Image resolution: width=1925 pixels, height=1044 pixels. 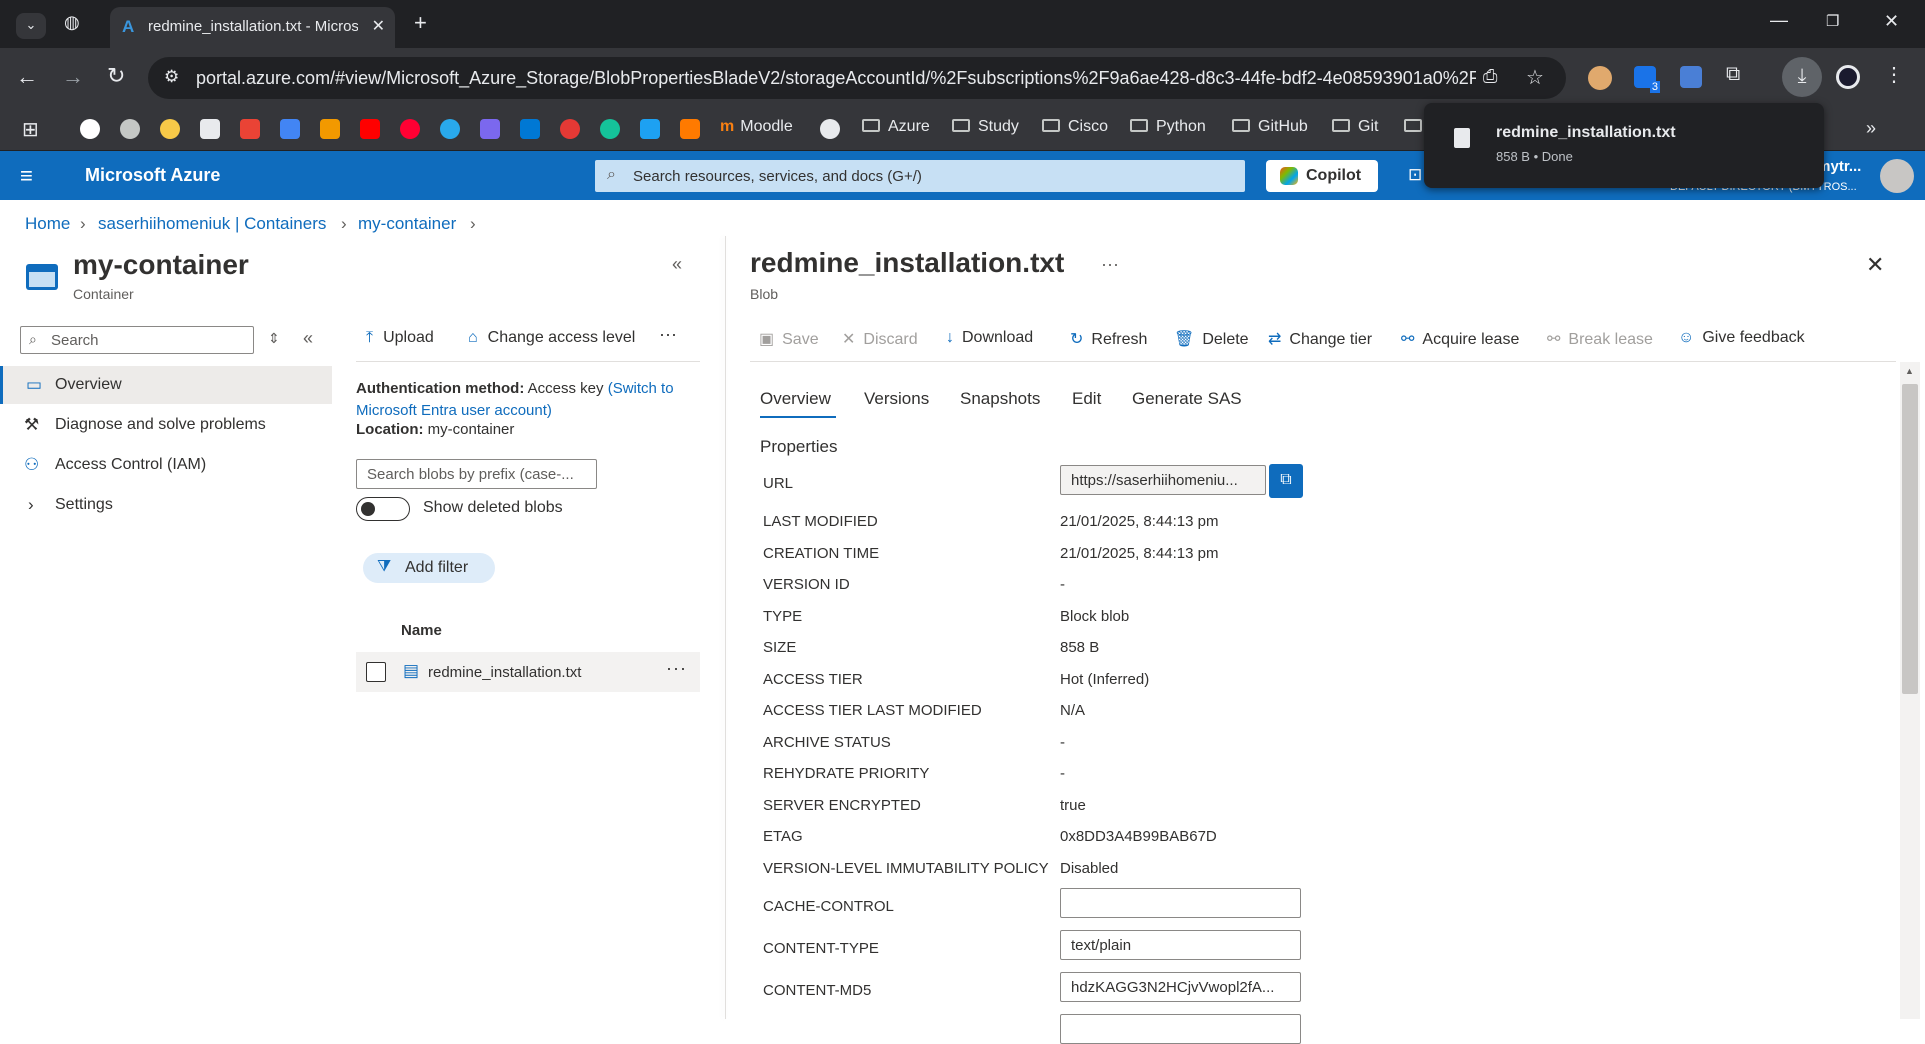 I want to click on close-window-icon: ✕, so click(x=1891, y=21).